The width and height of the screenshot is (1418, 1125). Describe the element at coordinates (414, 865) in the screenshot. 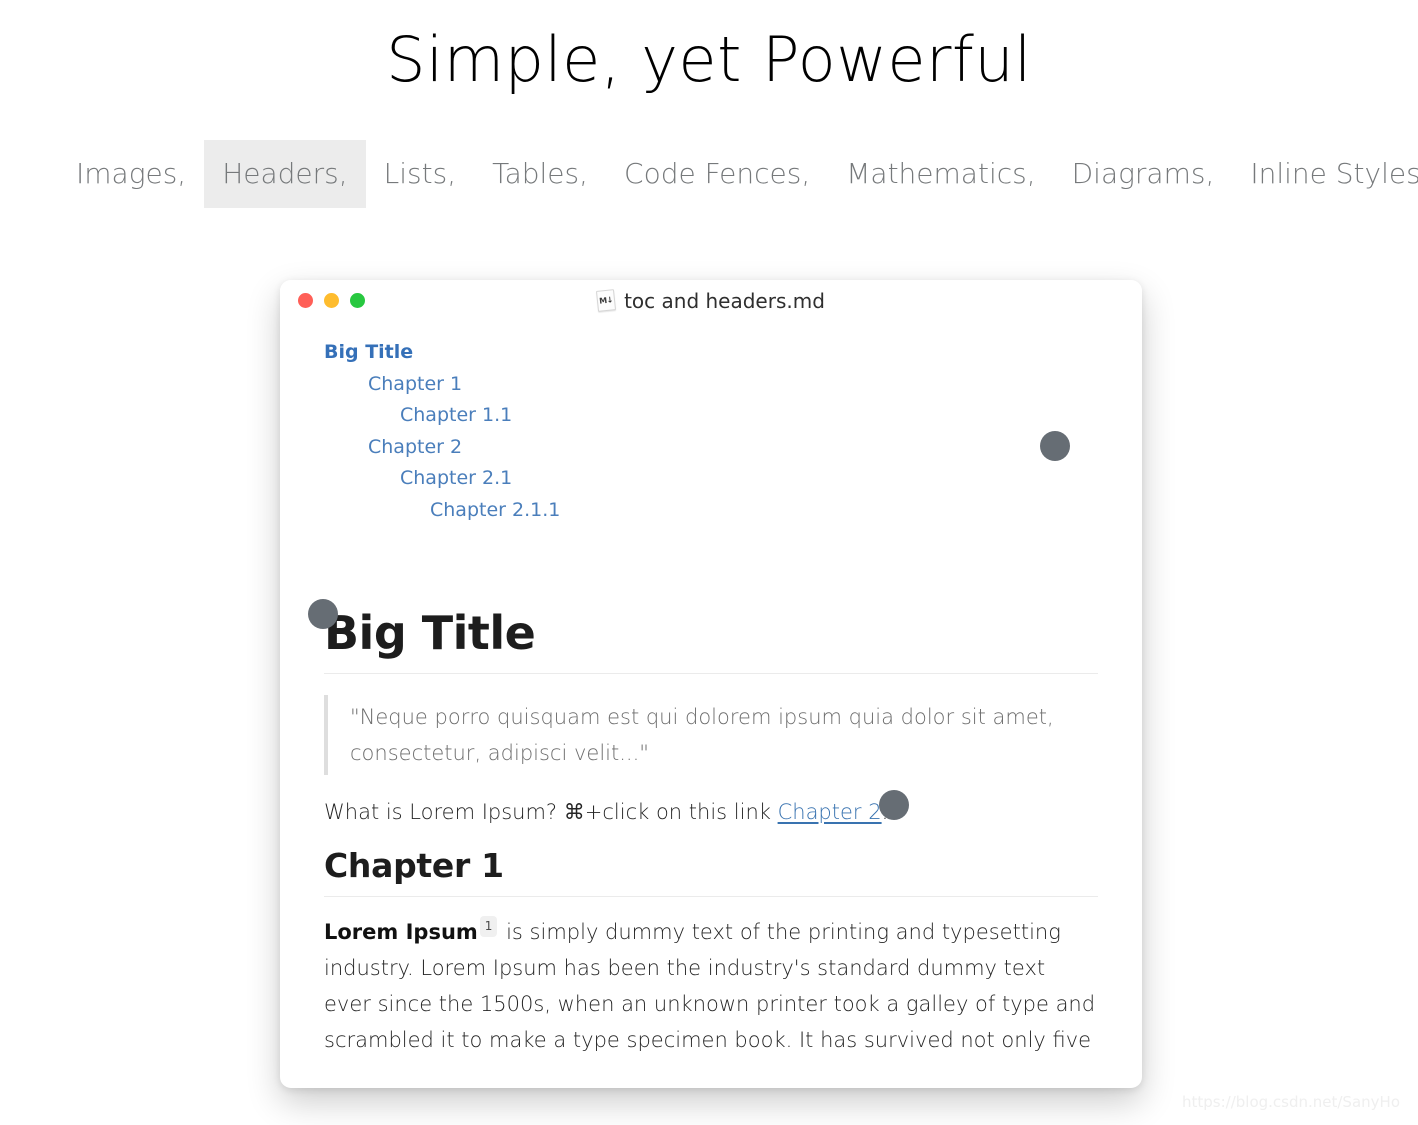

I see `document-heading-2: Chapter 1` at that location.